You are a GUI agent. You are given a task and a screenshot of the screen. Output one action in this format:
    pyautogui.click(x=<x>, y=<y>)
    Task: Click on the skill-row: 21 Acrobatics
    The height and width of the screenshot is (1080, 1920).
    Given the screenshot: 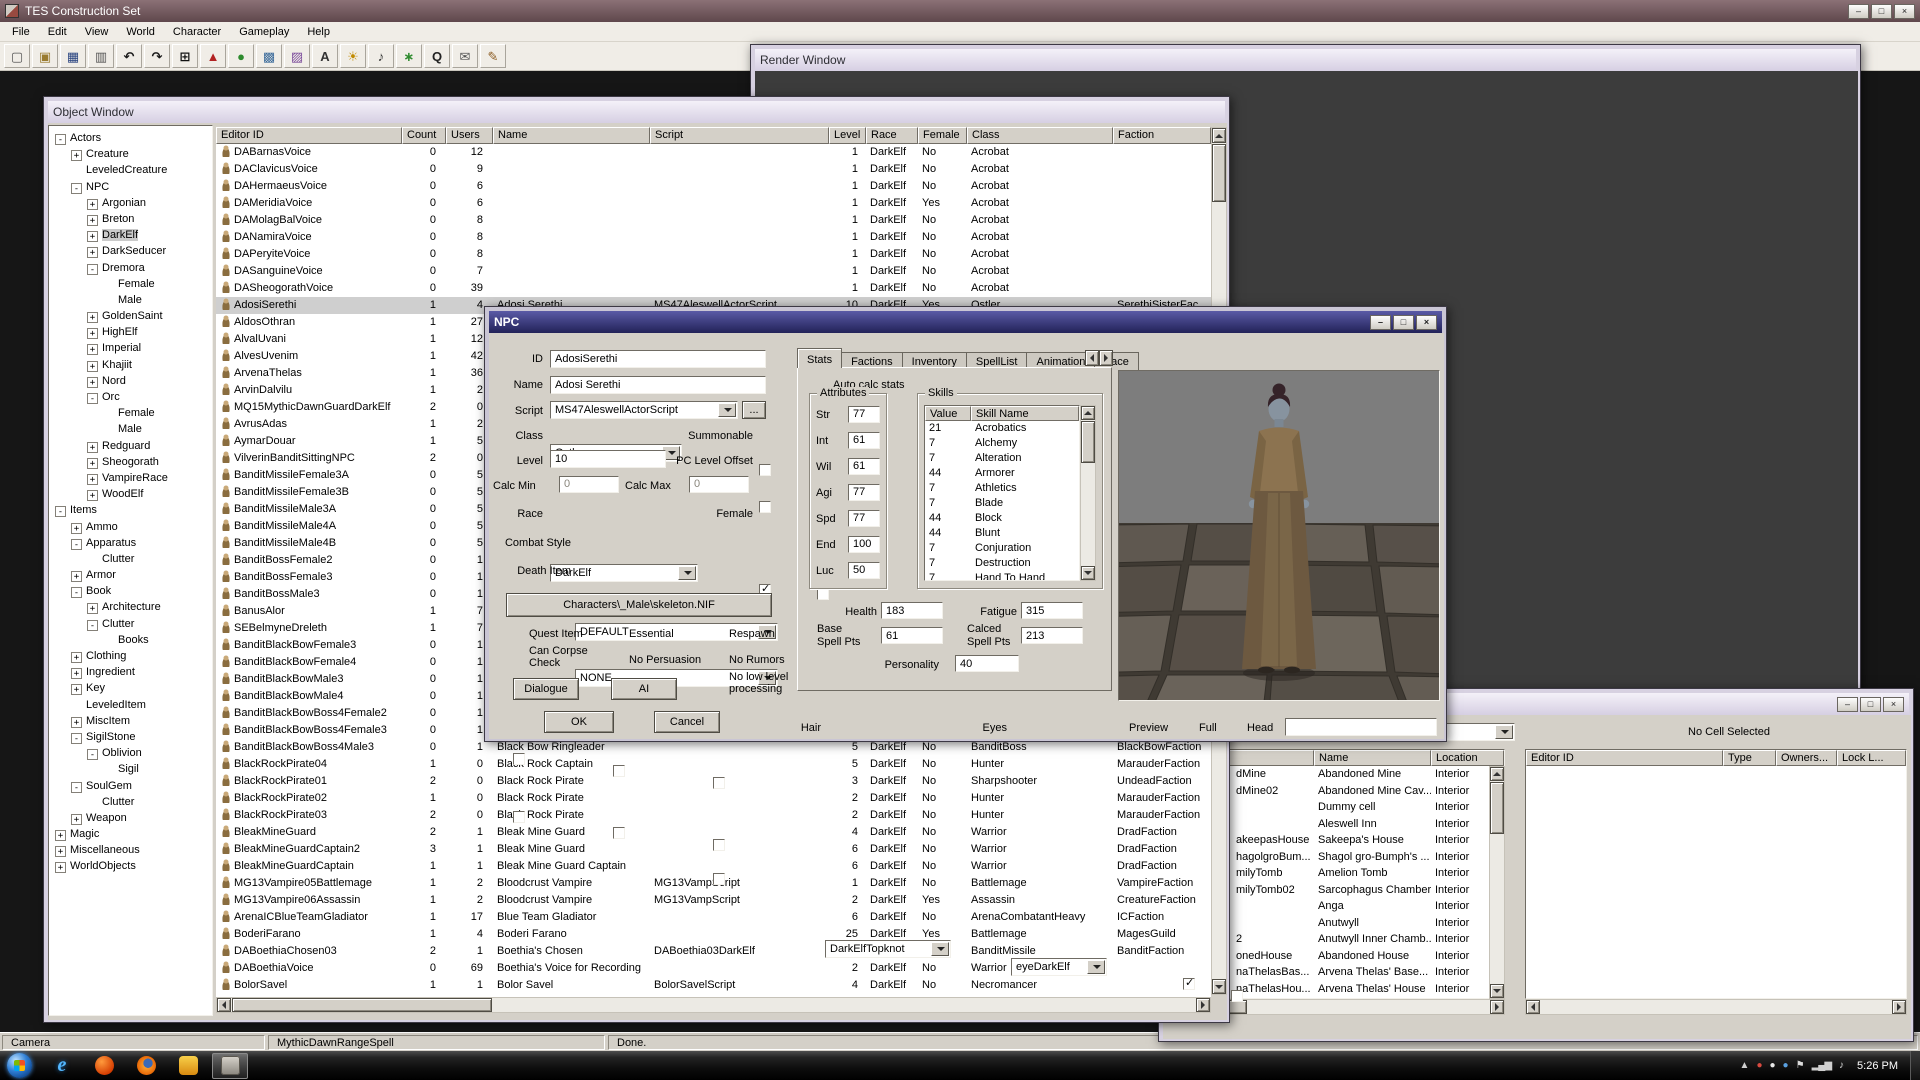 What is the action you would take?
    pyautogui.click(x=1002, y=428)
    